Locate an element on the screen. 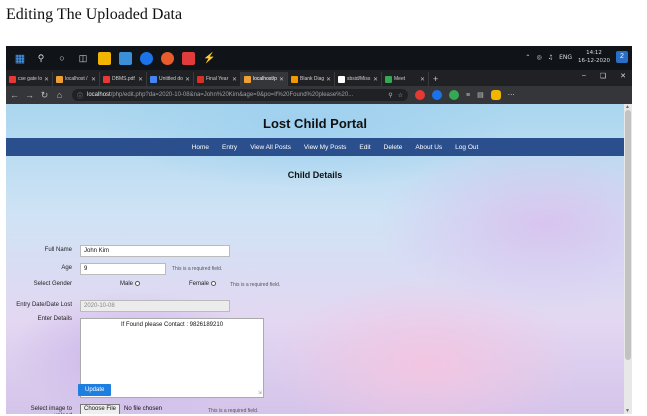 This screenshot has height=416, width=647. language-indicator: ENG is located at coordinates (565, 57).